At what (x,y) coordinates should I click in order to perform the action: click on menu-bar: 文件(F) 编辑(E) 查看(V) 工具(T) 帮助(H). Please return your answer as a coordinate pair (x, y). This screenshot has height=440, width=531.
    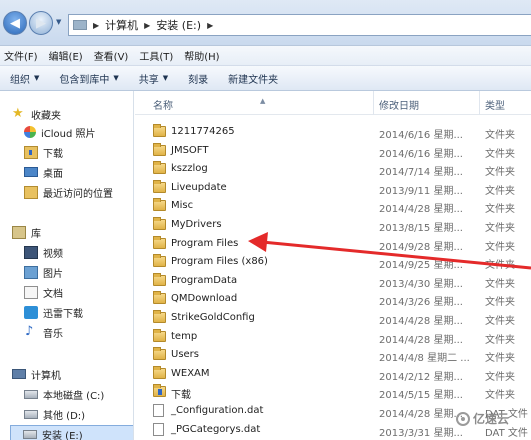
    Looking at the image, I should click on (265, 56).